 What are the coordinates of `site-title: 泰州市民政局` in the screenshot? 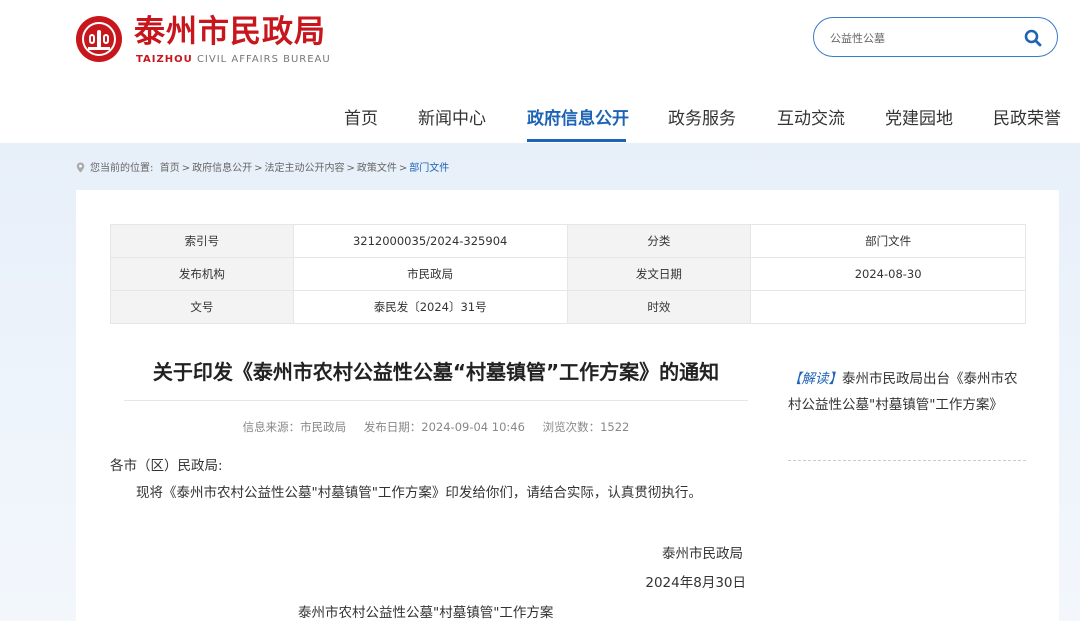 It's located at (230, 32).